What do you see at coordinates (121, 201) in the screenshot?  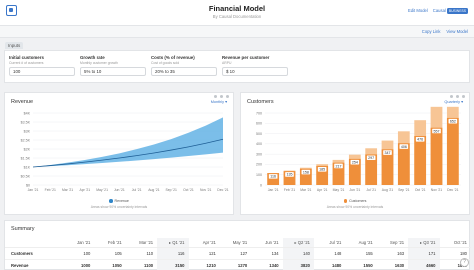 I see `revenue-legend-label: Revenue` at bounding box center [121, 201].